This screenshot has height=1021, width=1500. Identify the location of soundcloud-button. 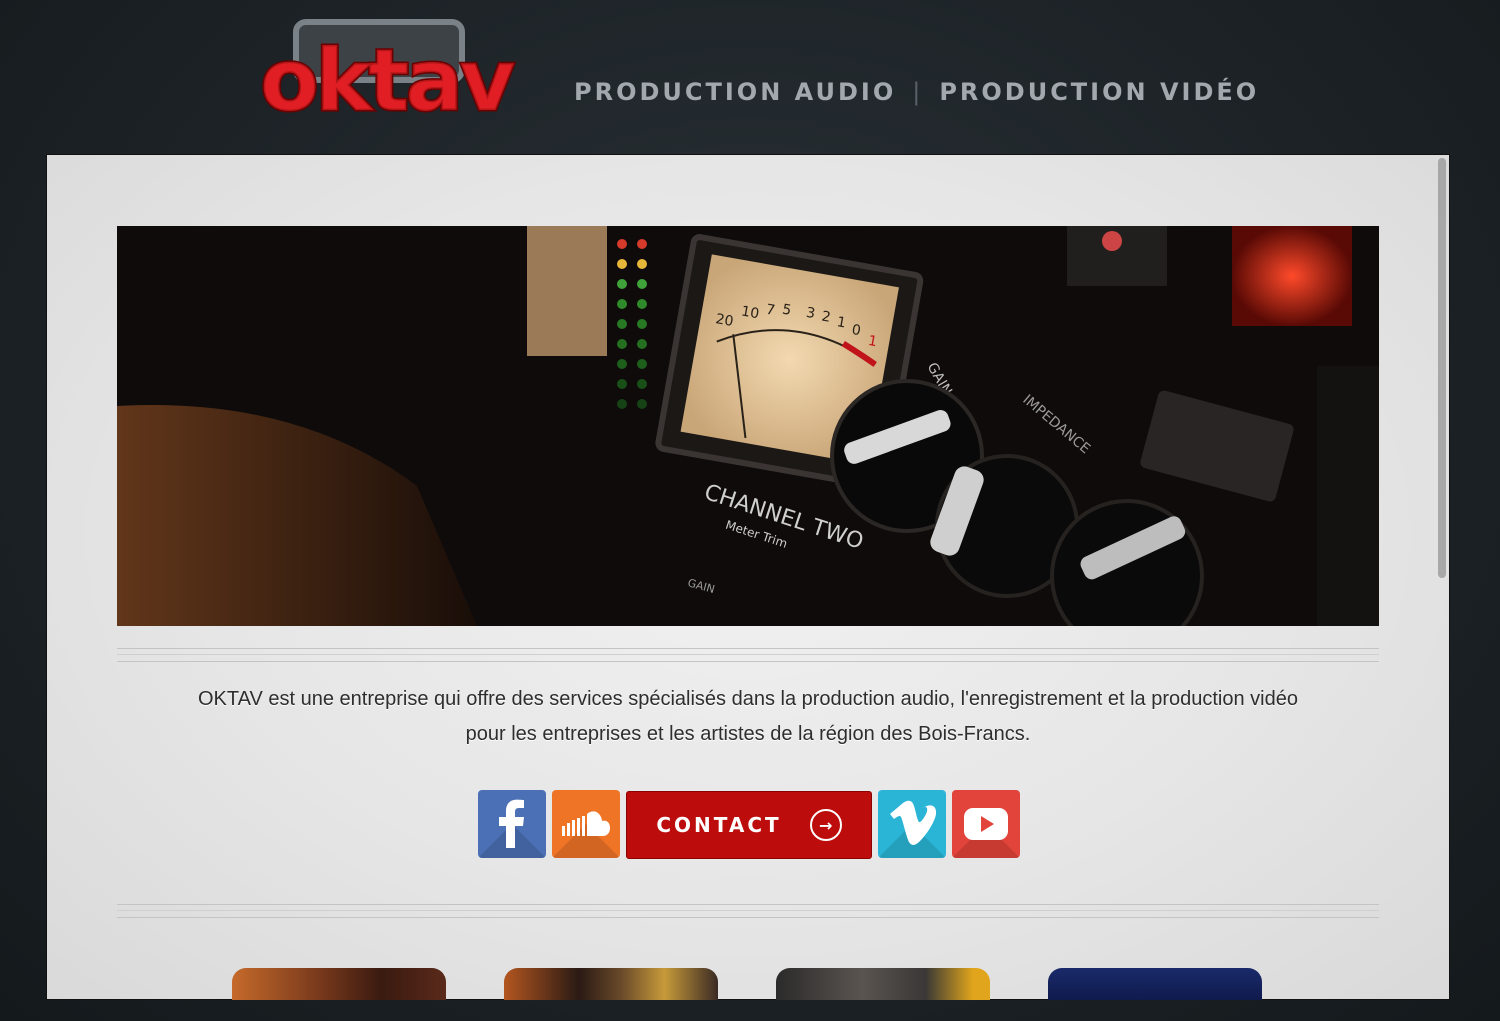
(586, 824).